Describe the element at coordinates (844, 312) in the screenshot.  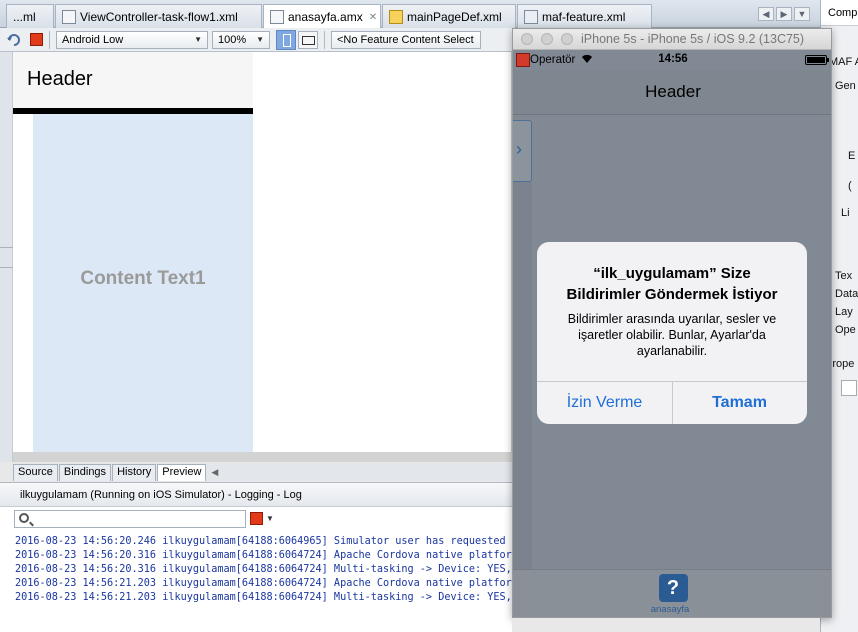
I see `panel-label: Lay` at that location.